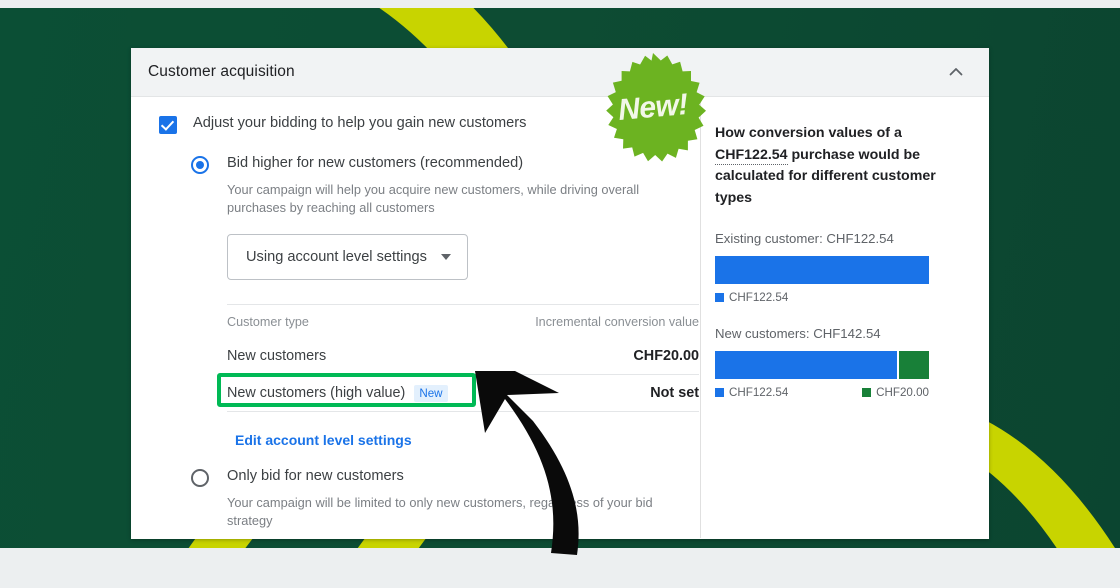 The height and width of the screenshot is (588, 1120). I want to click on new-badge-label: New!, so click(653, 107).